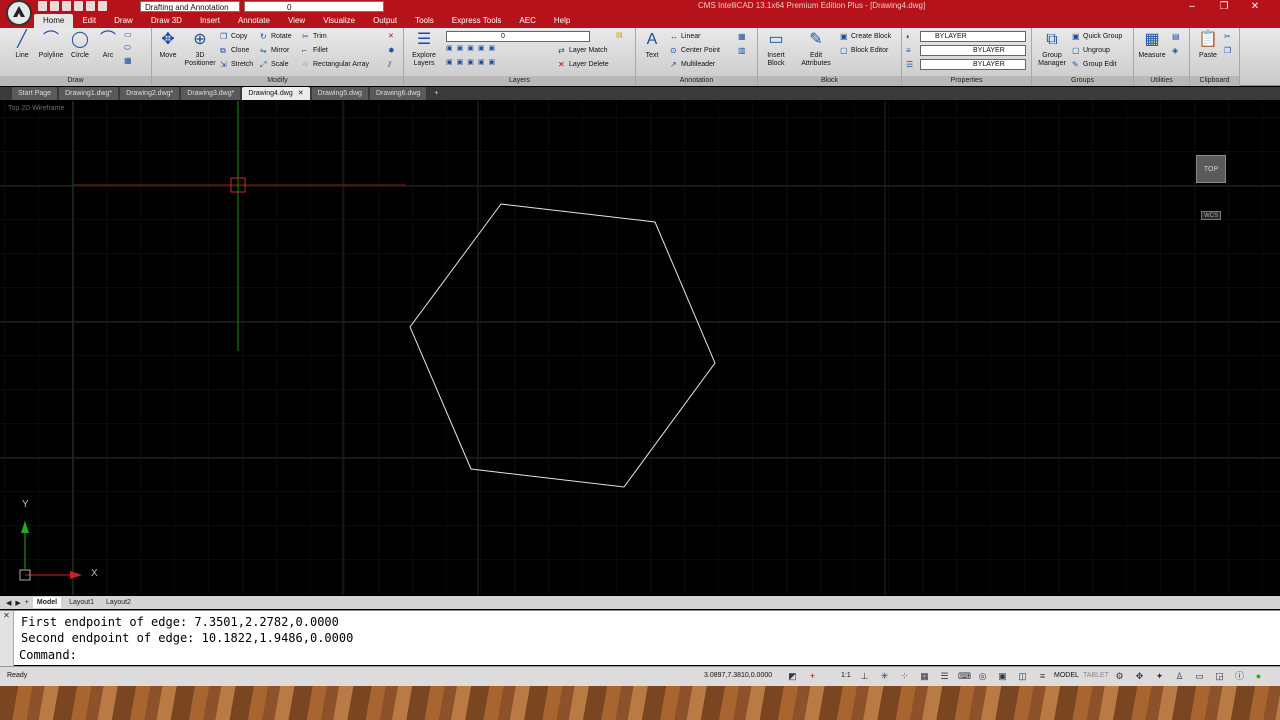 The height and width of the screenshot is (720, 1280). What do you see at coordinates (1179, 676) in the screenshot?
I see `isolate-icon: ♙` at bounding box center [1179, 676].